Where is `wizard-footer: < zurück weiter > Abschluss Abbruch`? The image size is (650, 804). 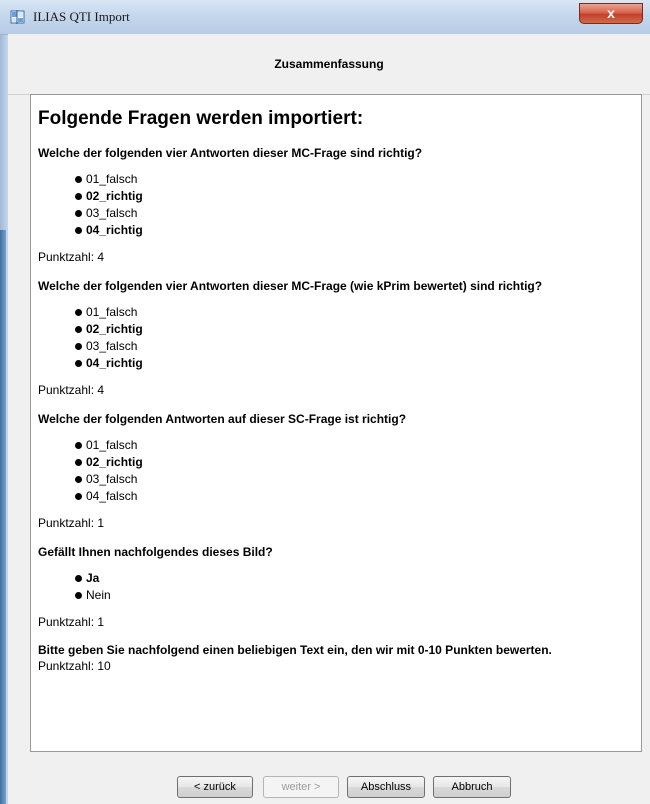
wizard-footer: < zurück weiter > Abschluss Abbruch is located at coordinates (329, 778).